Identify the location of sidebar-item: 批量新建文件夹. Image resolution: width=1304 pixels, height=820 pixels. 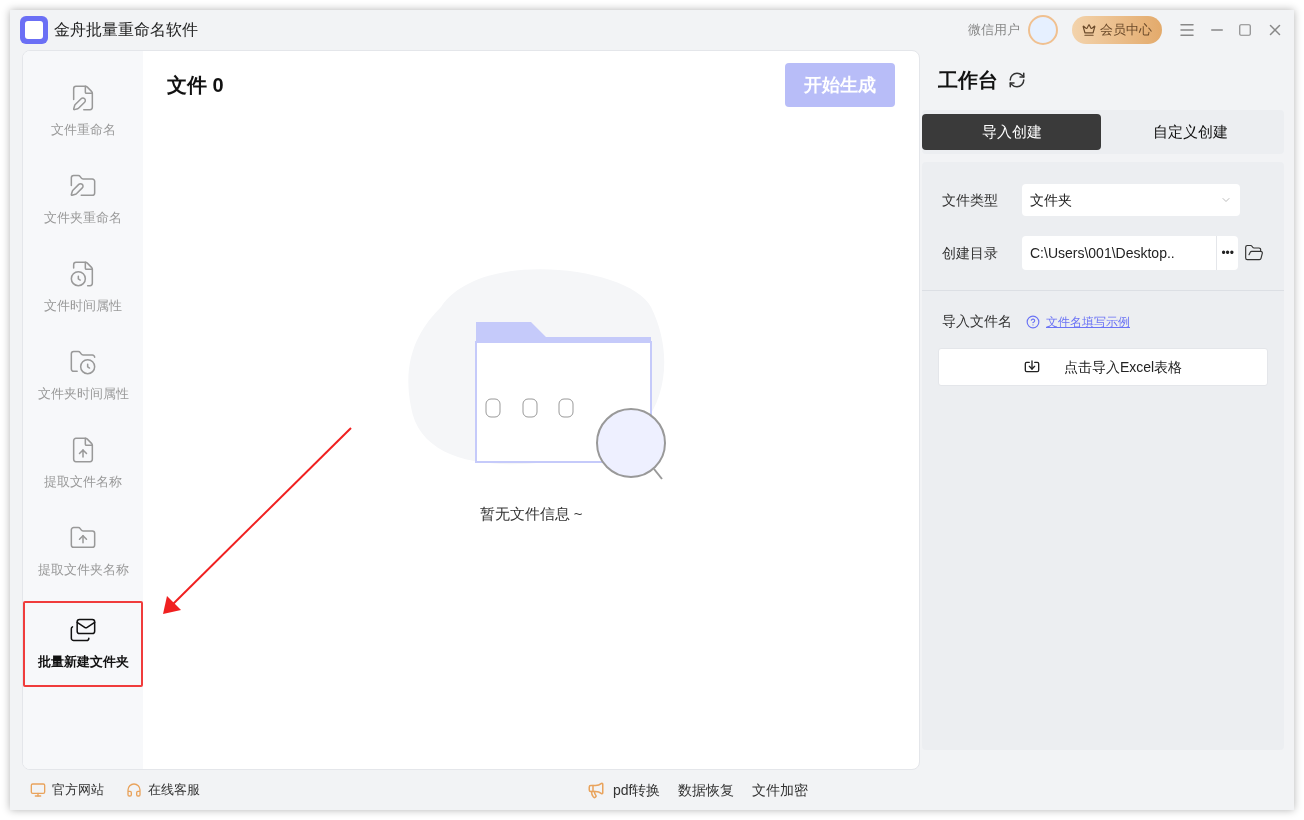
(83, 644).